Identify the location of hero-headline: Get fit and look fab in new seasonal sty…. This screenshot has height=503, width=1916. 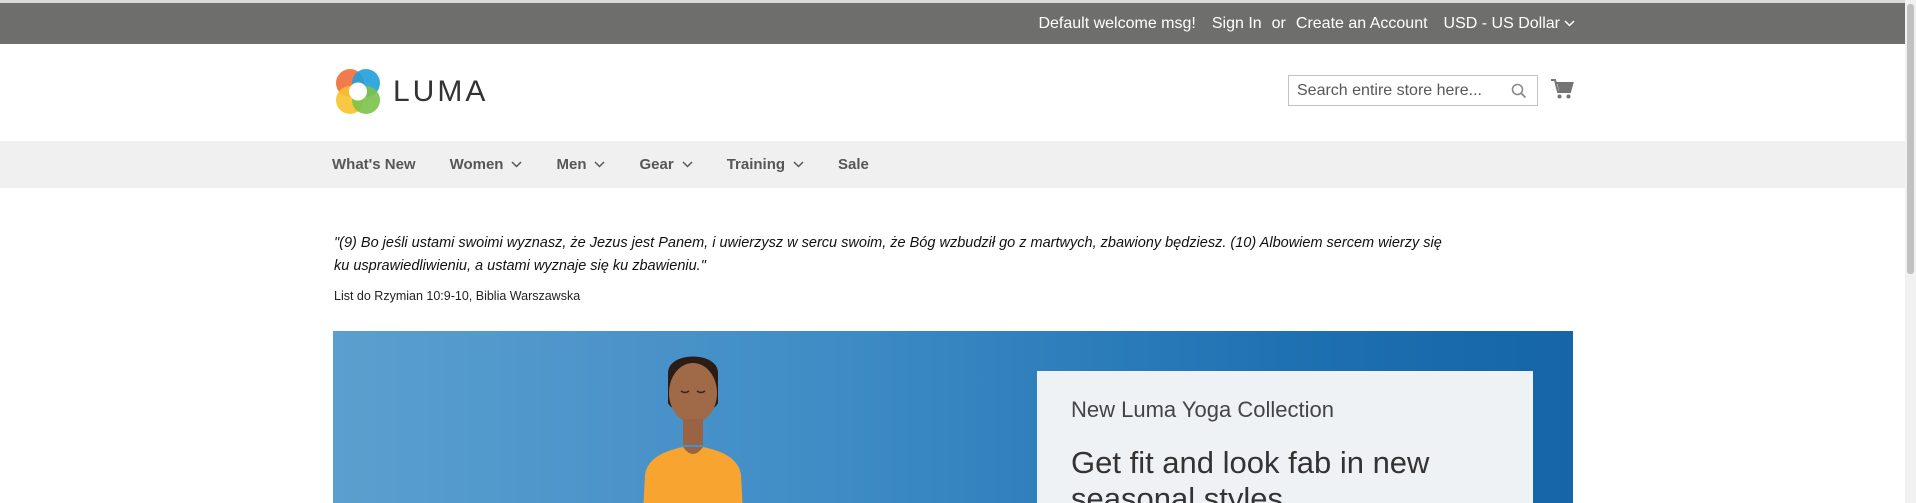
(1250, 474).